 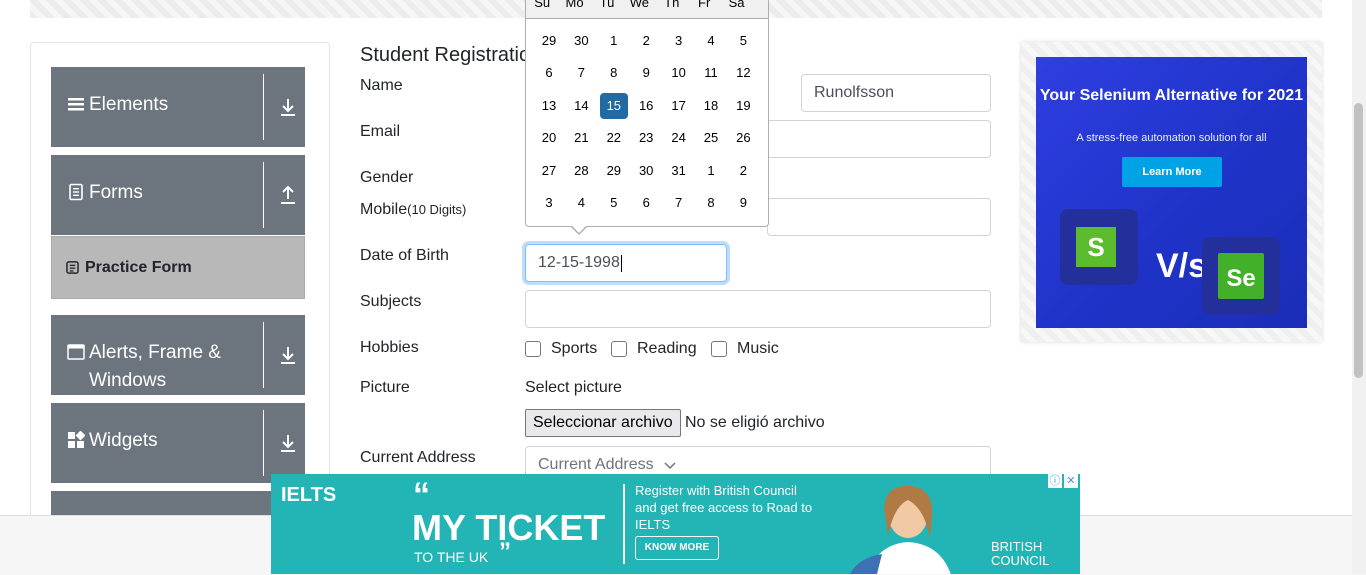 What do you see at coordinates (451, 557) in the screenshot?
I see `ad-uk-text: TO THE UK` at bounding box center [451, 557].